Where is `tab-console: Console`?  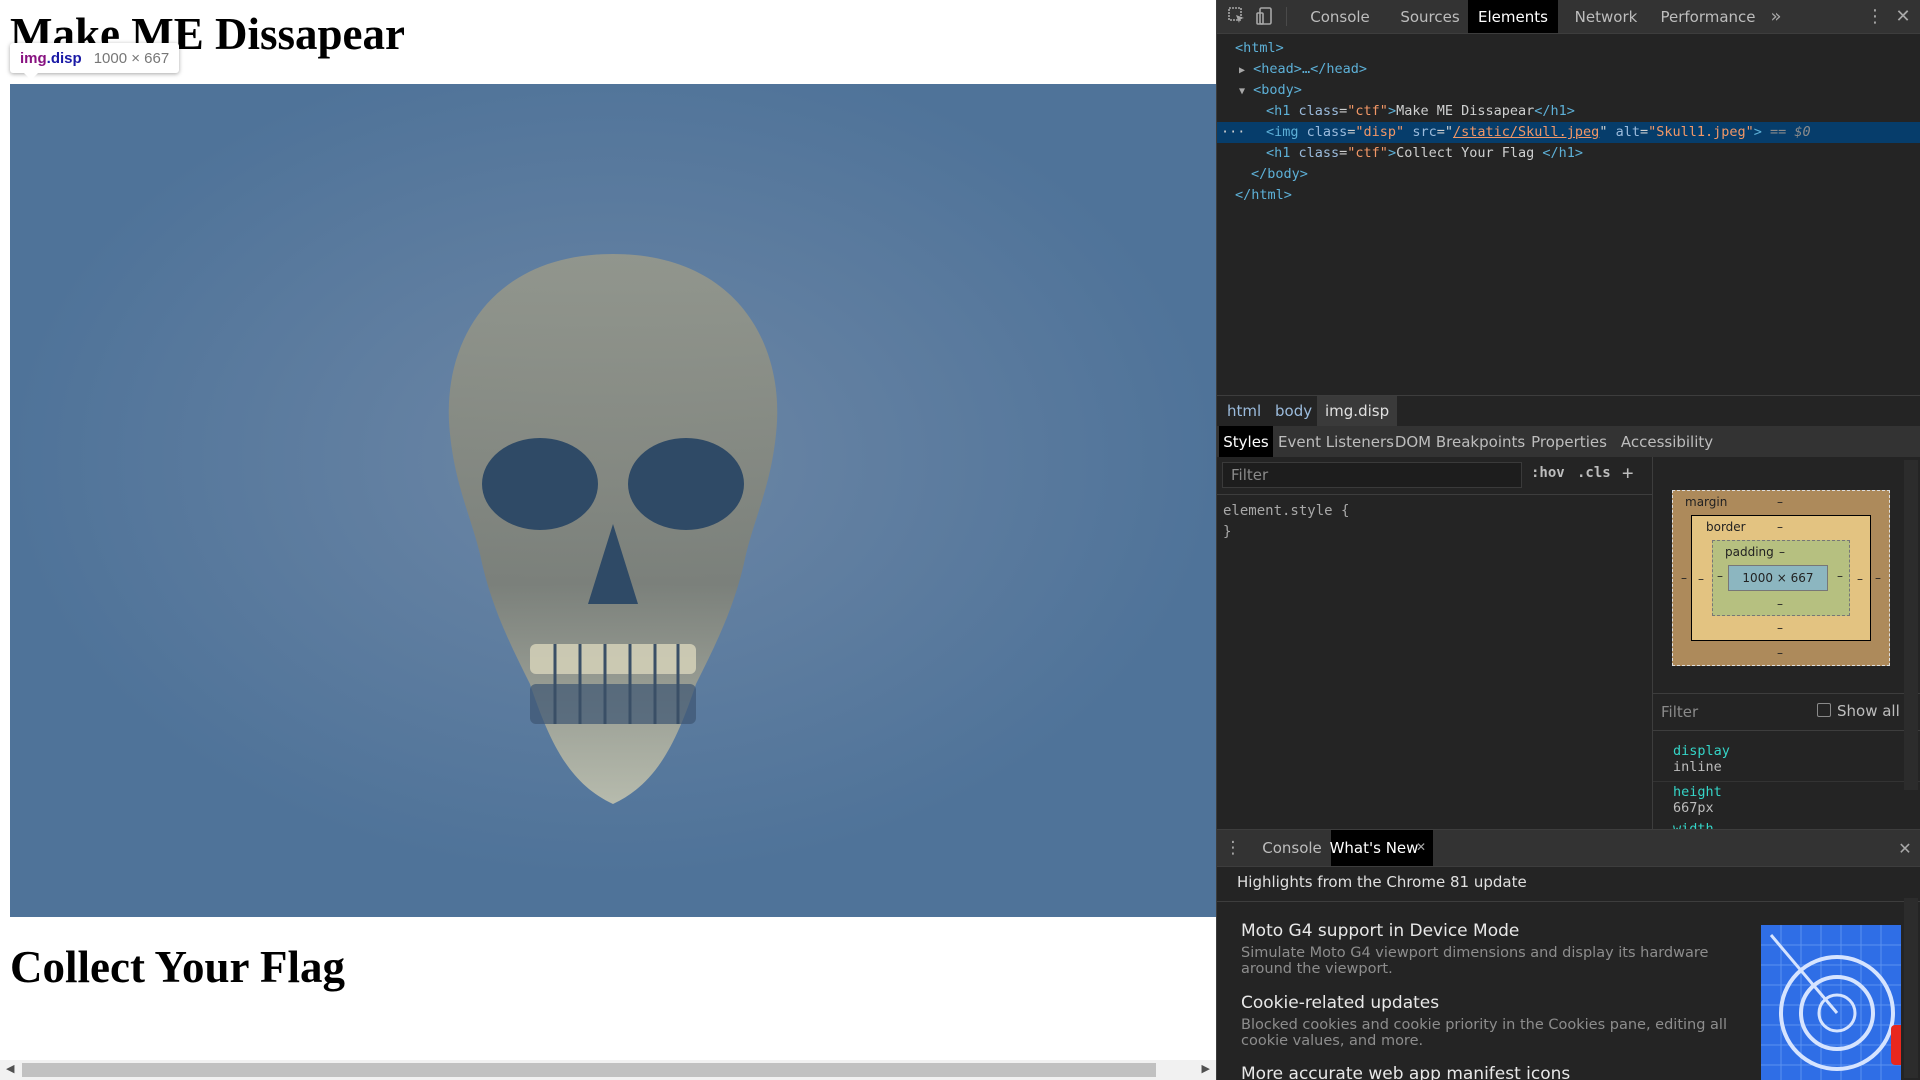 tab-console: Console is located at coordinates (1340, 16).